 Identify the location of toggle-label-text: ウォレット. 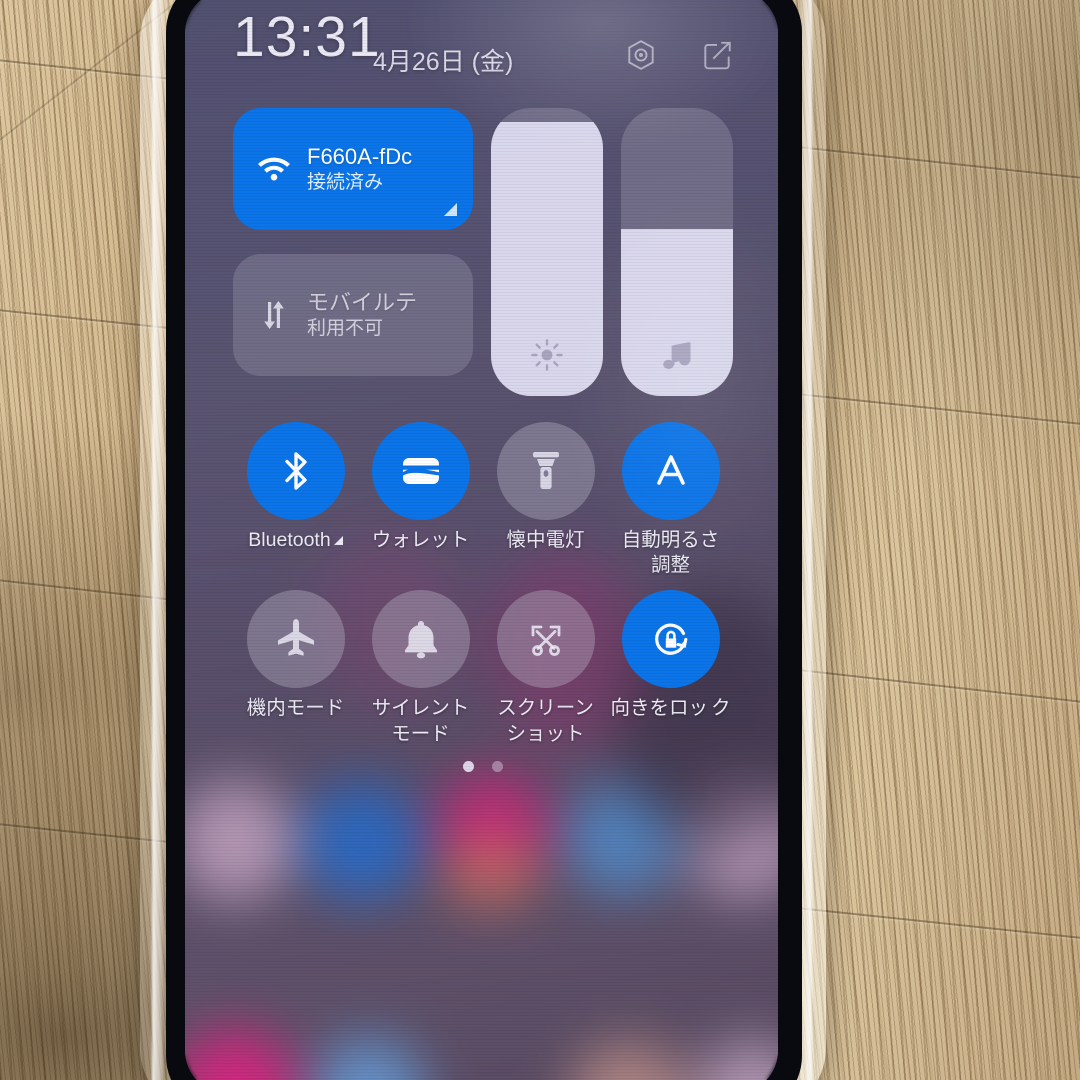
(420, 540).